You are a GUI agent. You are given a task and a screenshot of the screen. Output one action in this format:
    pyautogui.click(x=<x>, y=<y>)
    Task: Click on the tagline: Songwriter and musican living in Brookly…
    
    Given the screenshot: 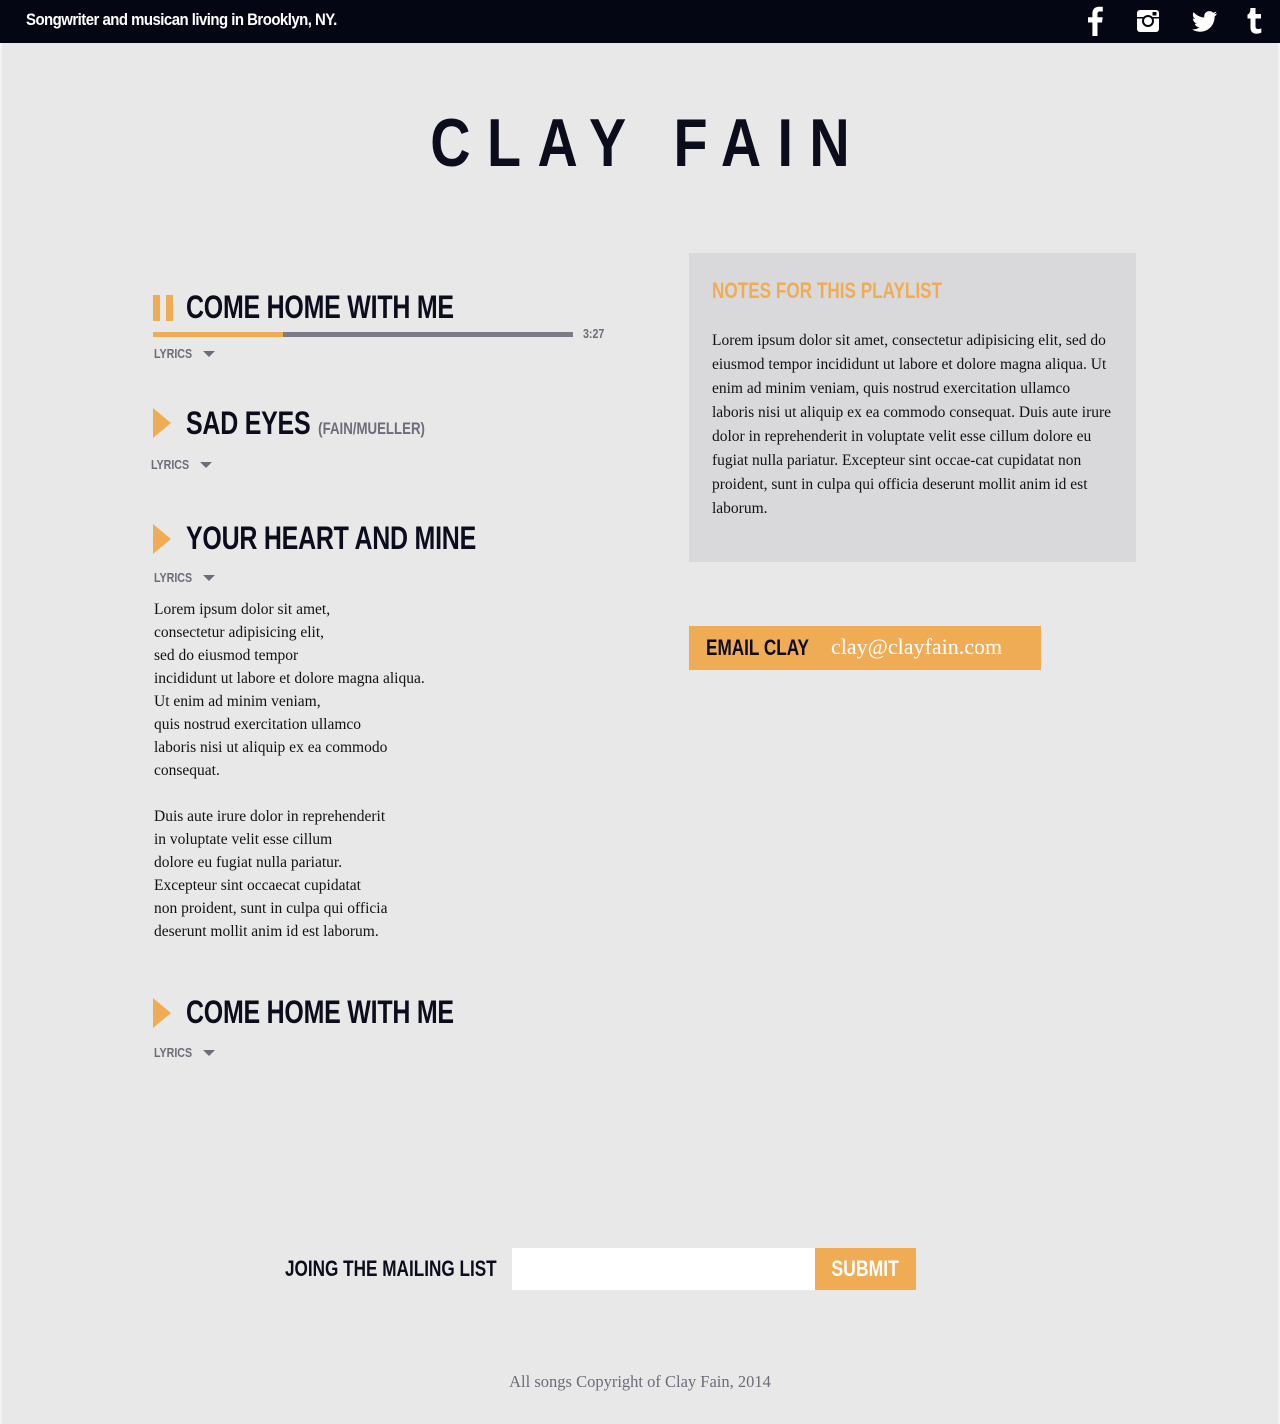 What is the action you would take?
    pyautogui.click(x=181, y=19)
    